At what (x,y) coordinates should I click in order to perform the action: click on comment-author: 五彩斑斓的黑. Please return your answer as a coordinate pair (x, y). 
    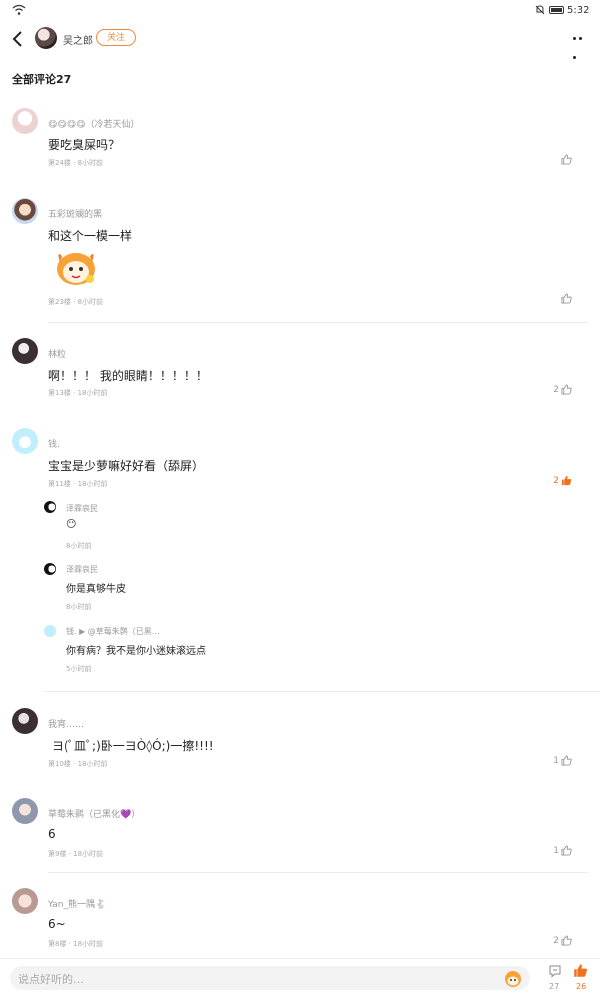
    Looking at the image, I should click on (75, 213).